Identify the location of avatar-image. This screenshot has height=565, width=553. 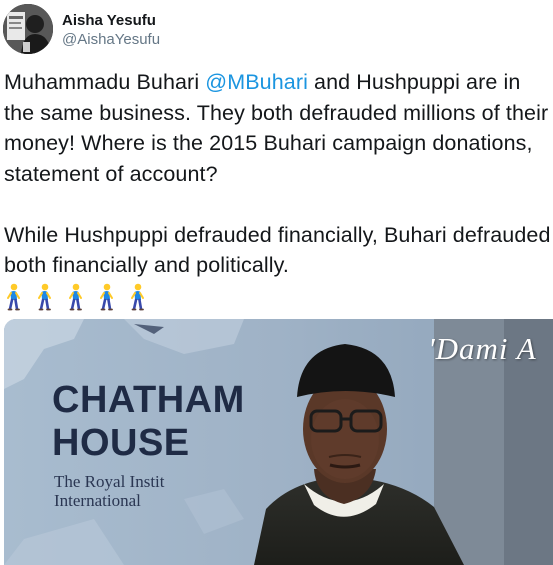
(28, 29).